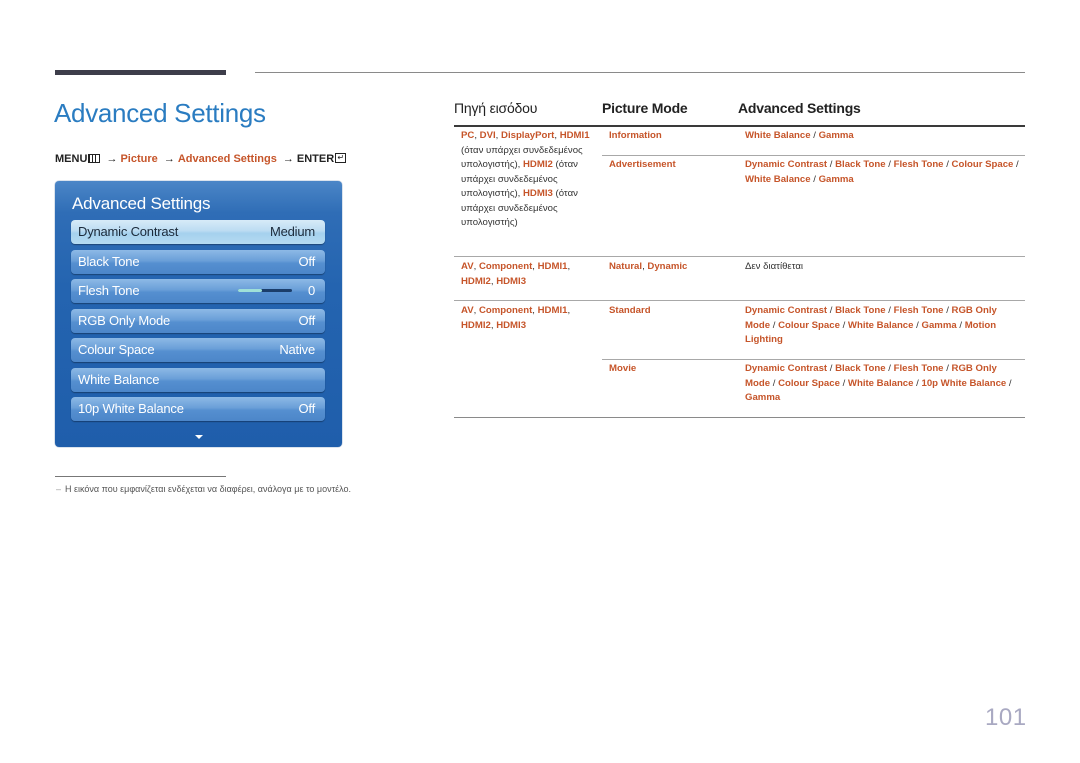  I want to click on osd-item-rgb-only-mode: RGB Only Mode Off, so click(198, 321).